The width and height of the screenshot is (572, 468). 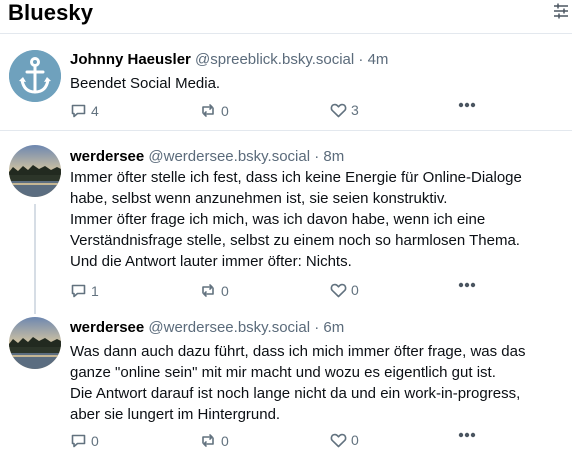 I want to click on post-actions: 4 0 3, so click(x=280, y=111).